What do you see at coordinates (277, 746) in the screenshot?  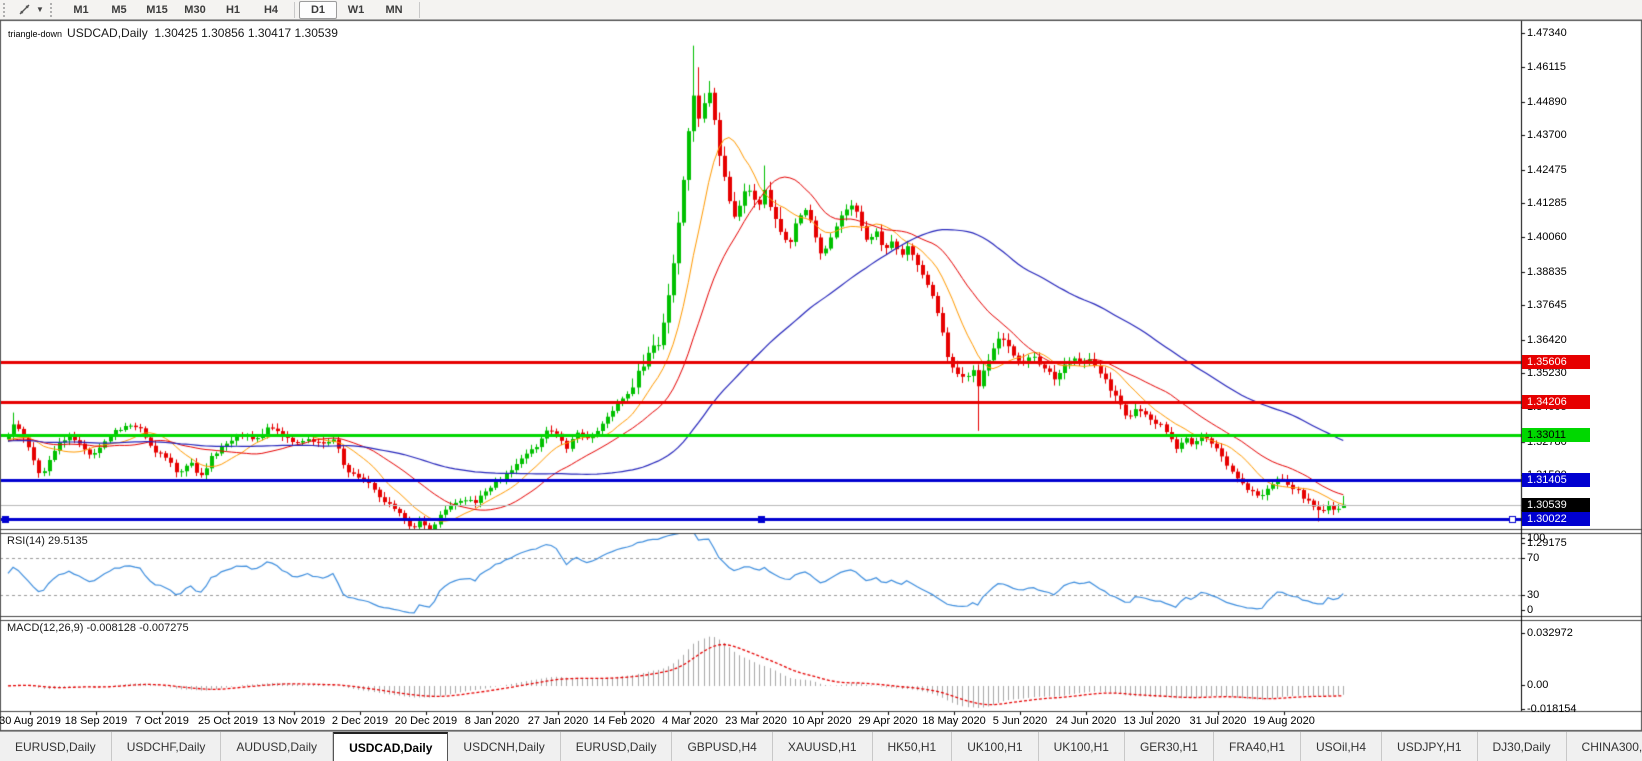 I see `tab-audusd-daily-2: AUDUSD,Daily` at bounding box center [277, 746].